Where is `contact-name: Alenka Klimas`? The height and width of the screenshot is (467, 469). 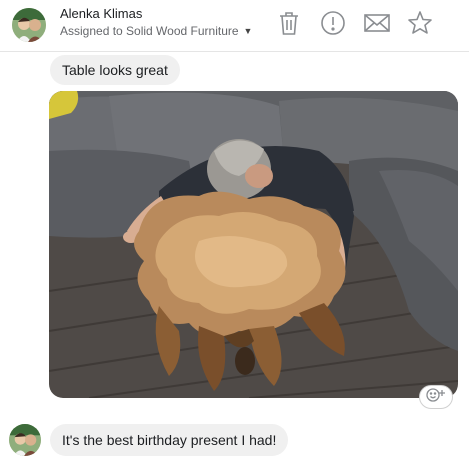 contact-name: Alenka Klimas is located at coordinates (101, 13).